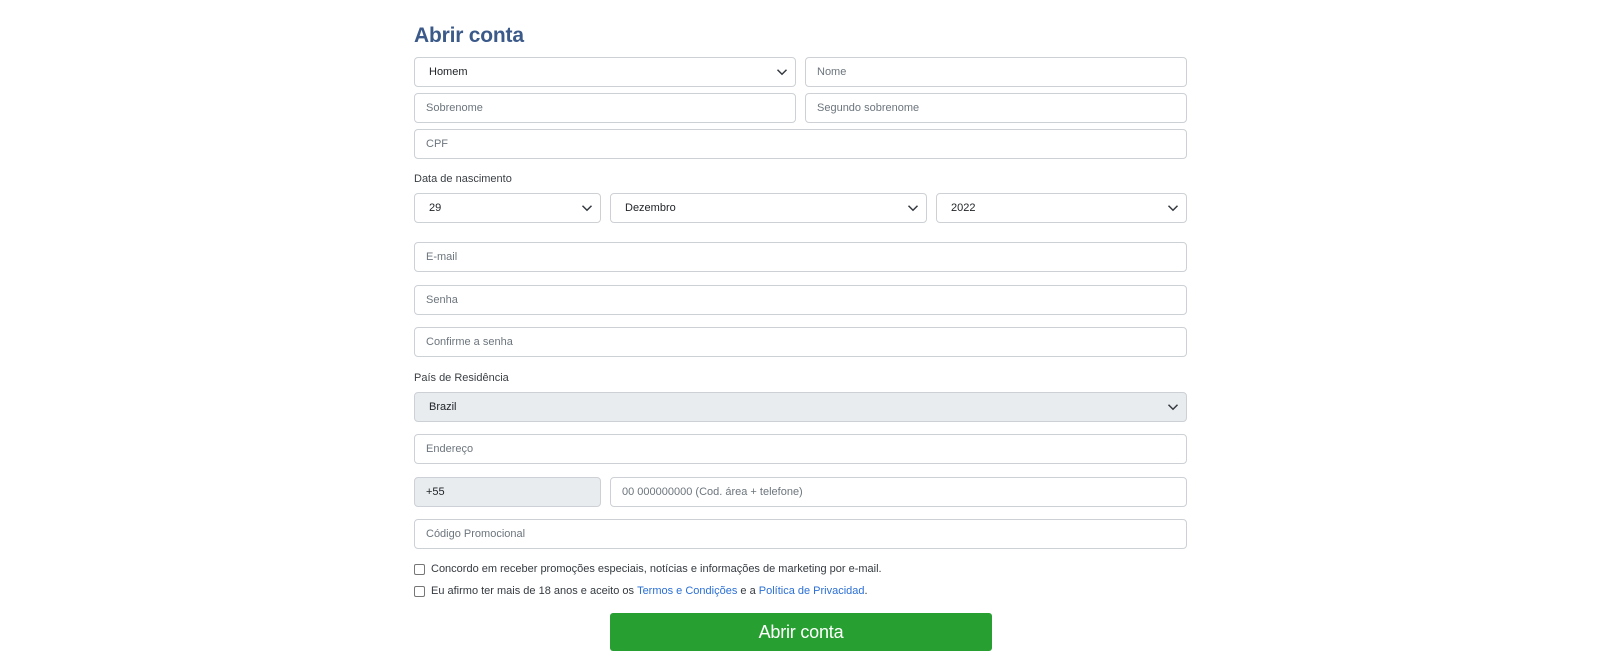 The image size is (1600, 662). What do you see at coordinates (768, 208) in the screenshot?
I see `birth-month-select: Dezembro` at bounding box center [768, 208].